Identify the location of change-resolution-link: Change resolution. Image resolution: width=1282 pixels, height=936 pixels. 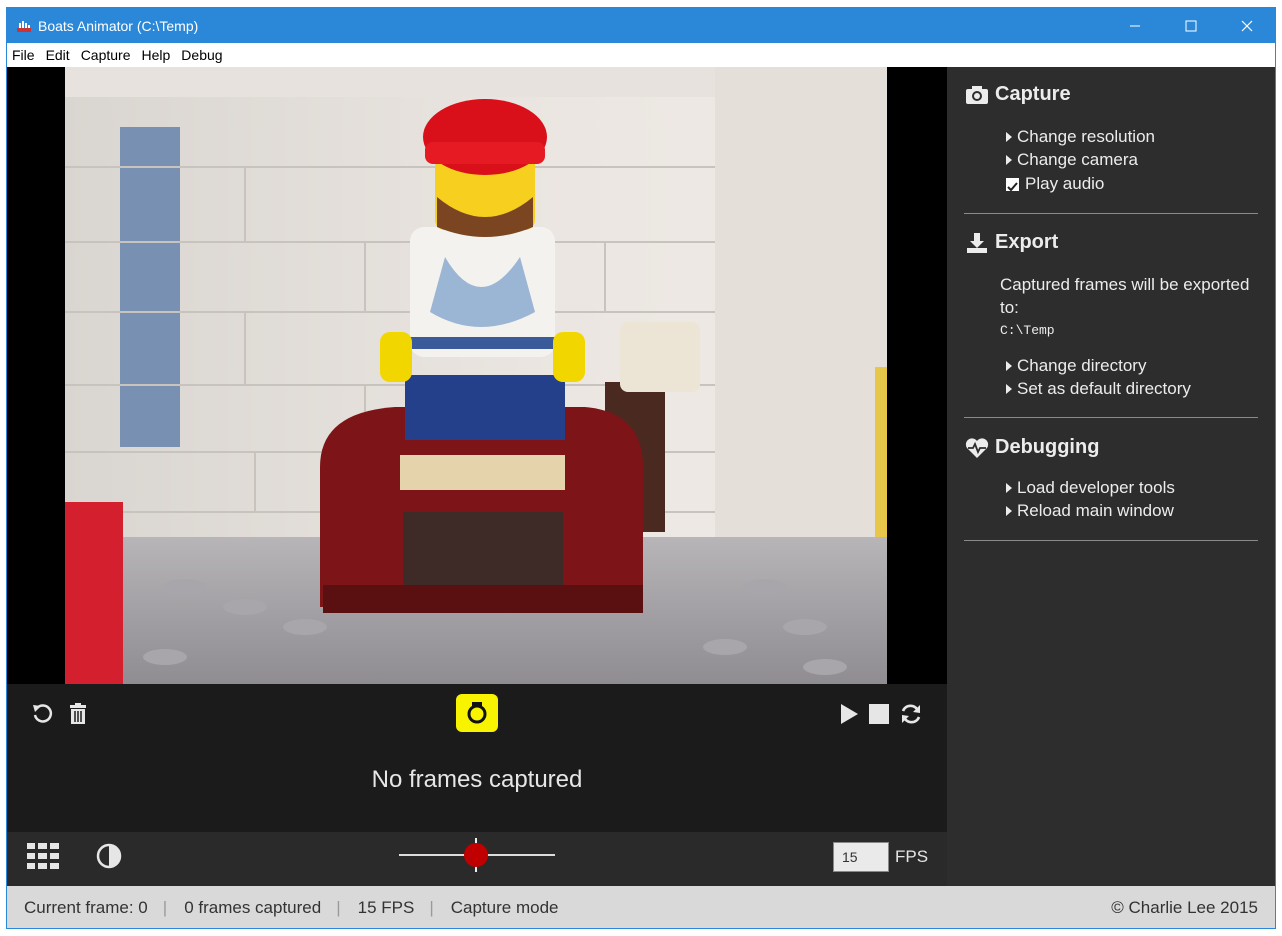
(1080, 137).